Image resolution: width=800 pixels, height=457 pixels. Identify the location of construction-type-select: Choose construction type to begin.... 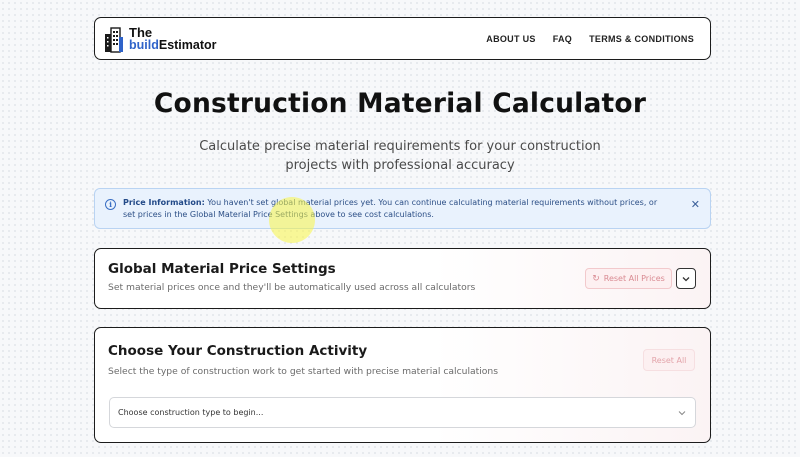
(402, 412).